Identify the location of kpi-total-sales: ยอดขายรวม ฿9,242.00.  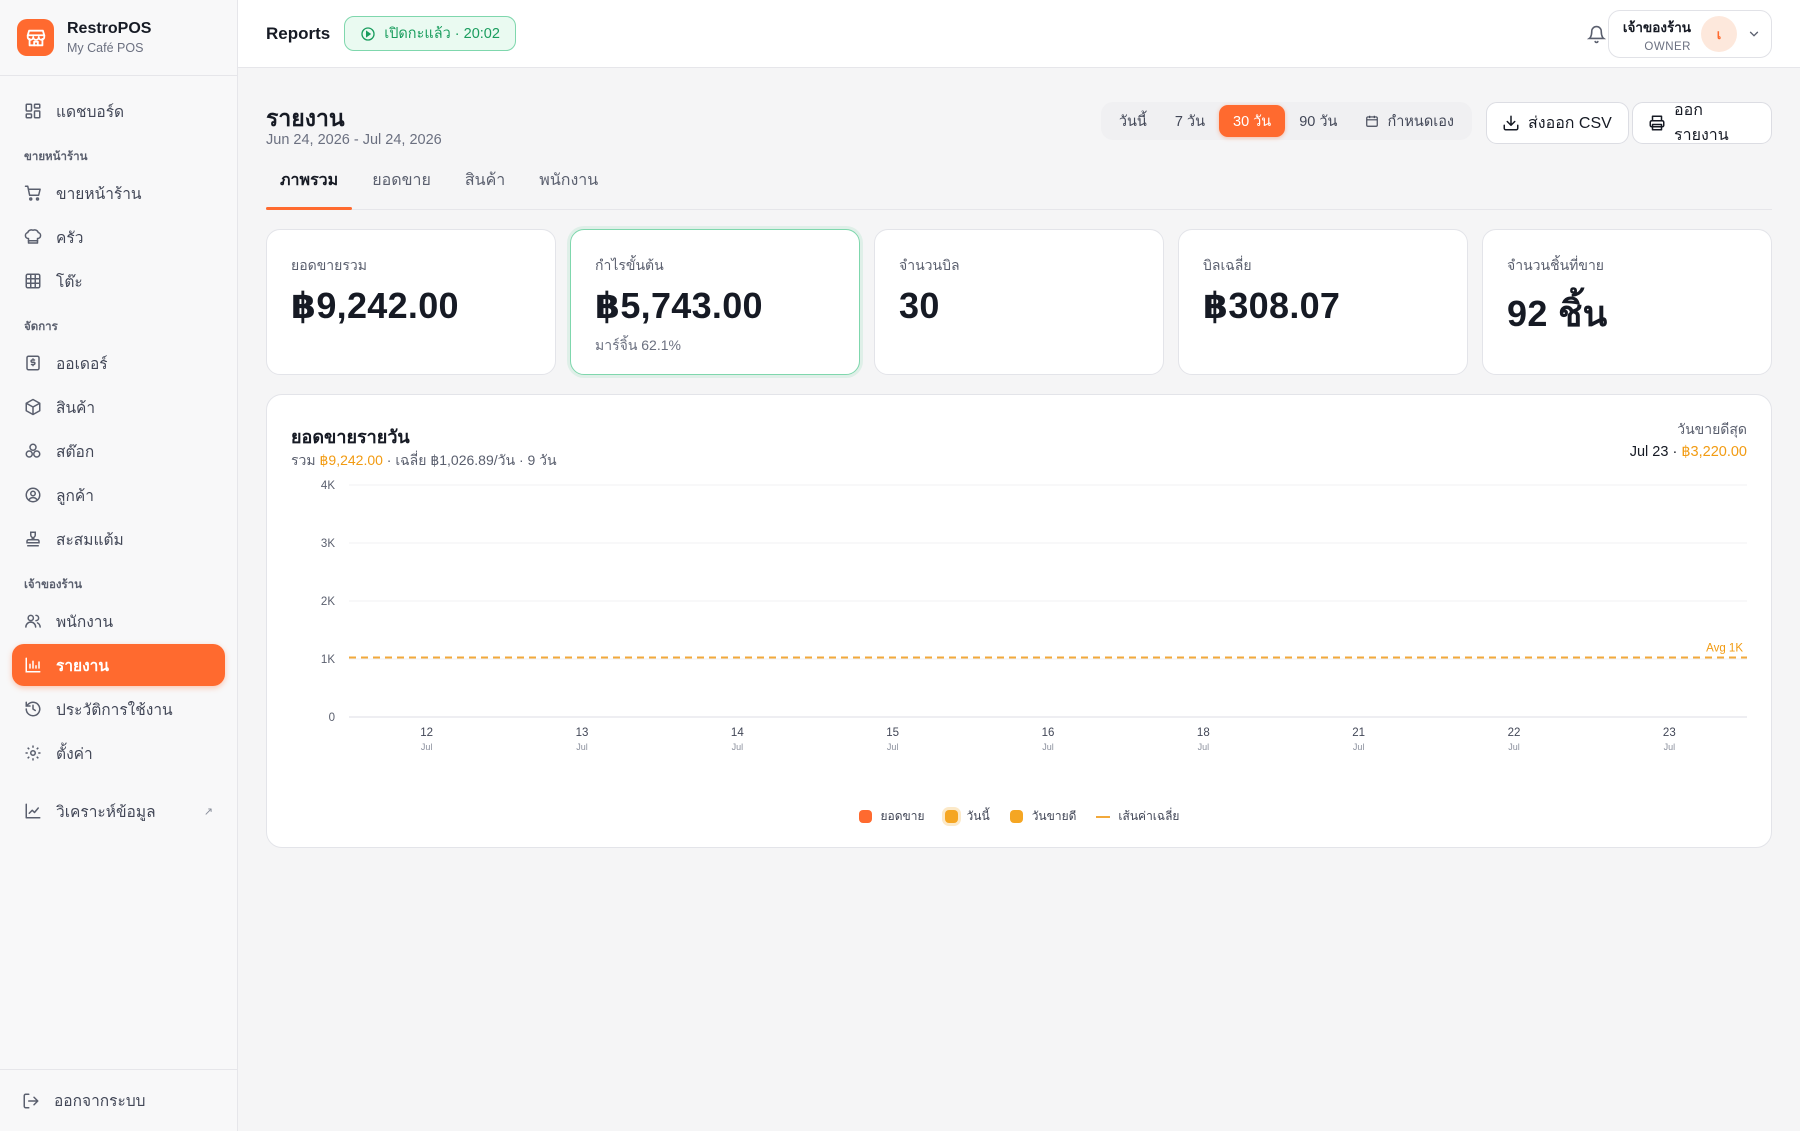
(411, 302).